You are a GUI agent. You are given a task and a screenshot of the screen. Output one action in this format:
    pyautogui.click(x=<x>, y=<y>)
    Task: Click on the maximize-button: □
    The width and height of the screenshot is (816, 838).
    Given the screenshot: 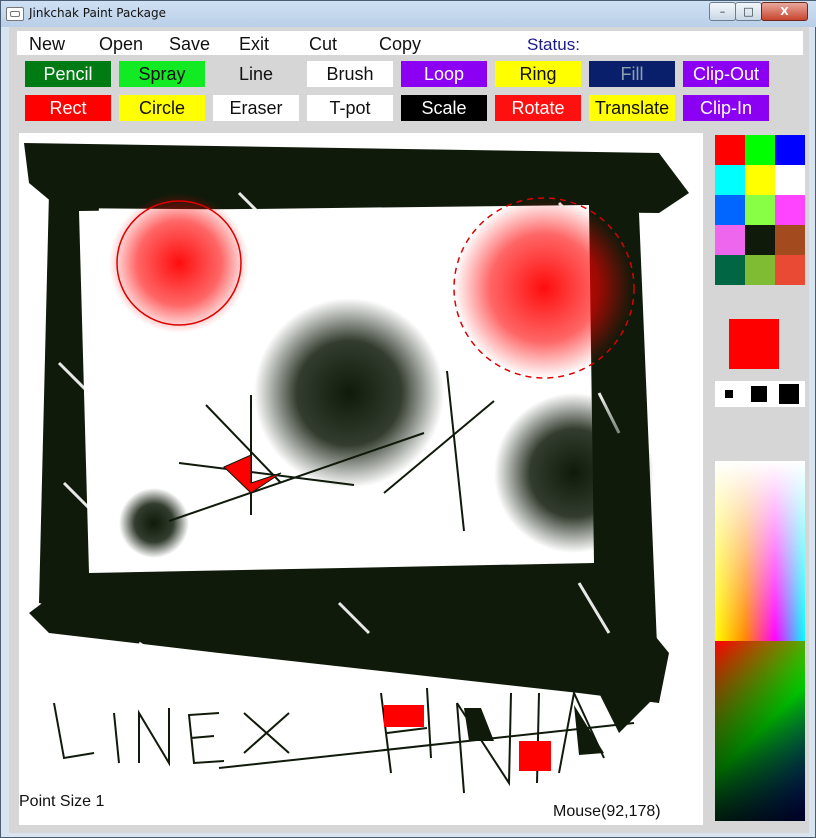 What is the action you would take?
    pyautogui.click(x=748, y=11)
    